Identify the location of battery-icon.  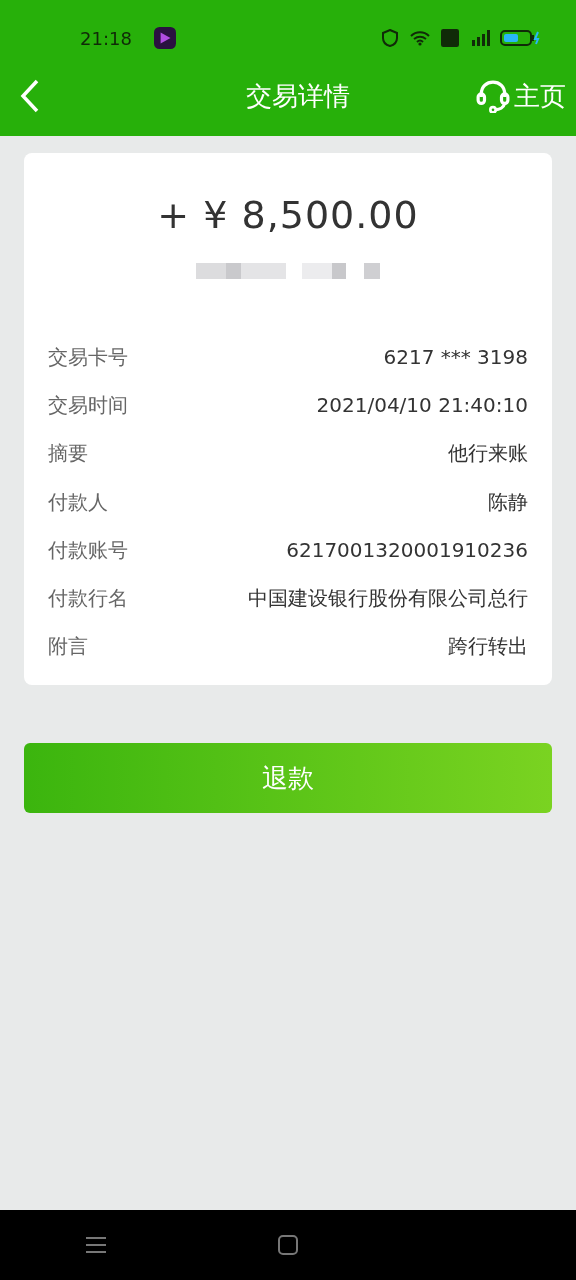
(520, 38).